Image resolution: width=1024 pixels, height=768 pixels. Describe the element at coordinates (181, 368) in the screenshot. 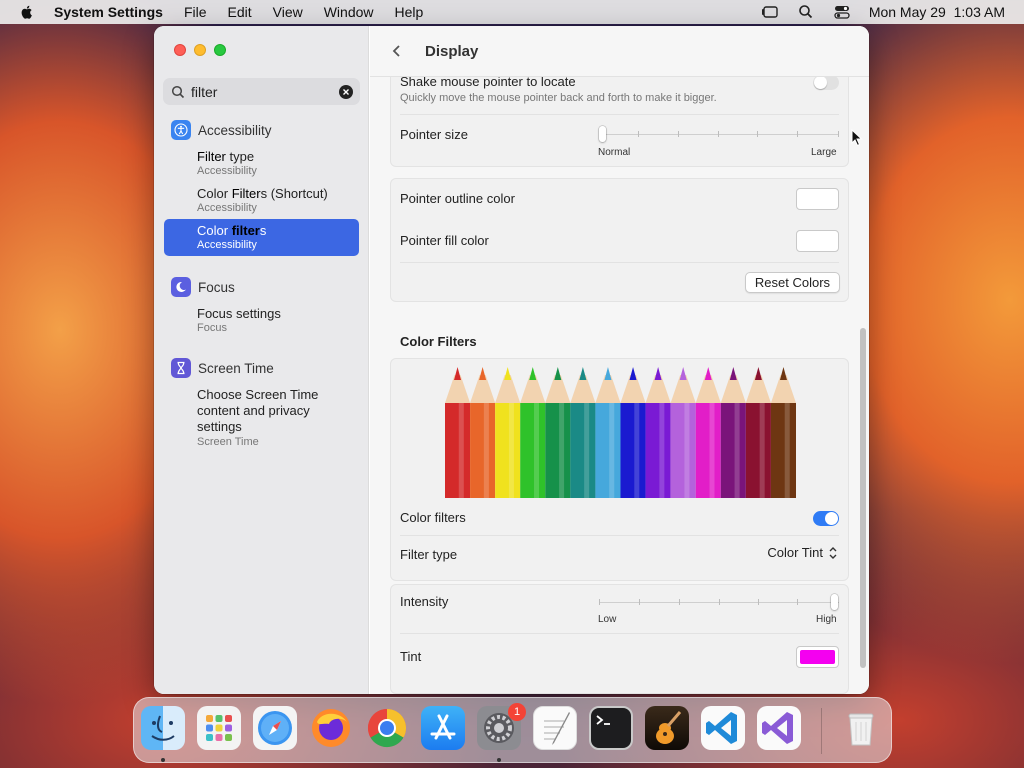

I see `hourglass-icon` at that location.